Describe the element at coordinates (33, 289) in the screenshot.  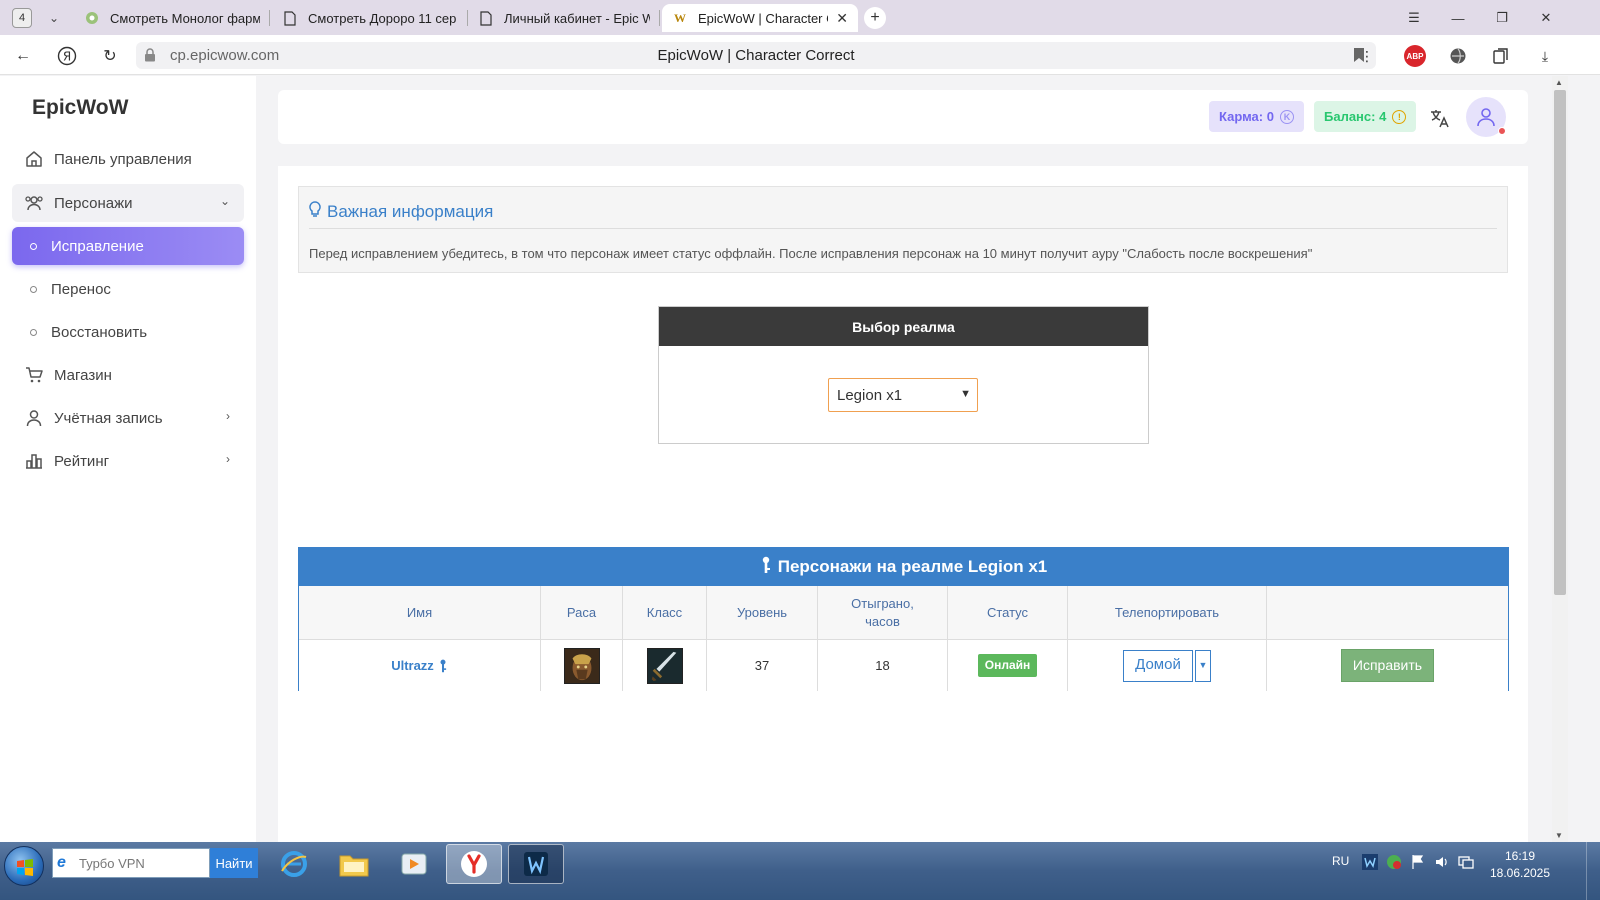
I see `circle-bullet-icon` at that location.